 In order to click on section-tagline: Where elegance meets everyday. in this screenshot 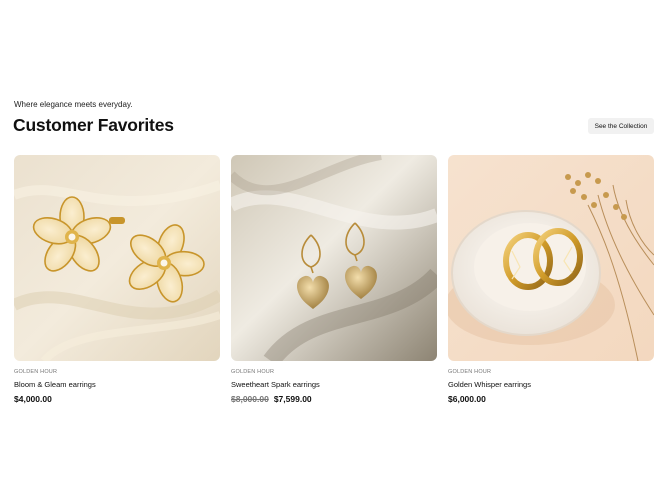, I will do `click(73, 104)`.